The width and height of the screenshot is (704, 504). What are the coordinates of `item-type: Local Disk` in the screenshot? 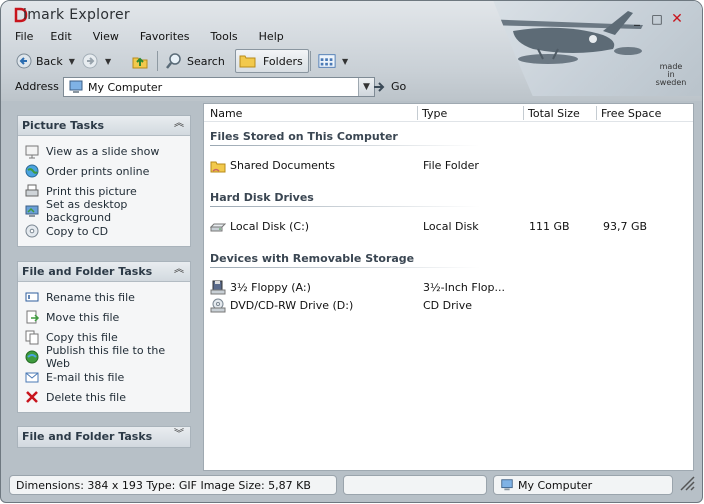 It's located at (451, 226).